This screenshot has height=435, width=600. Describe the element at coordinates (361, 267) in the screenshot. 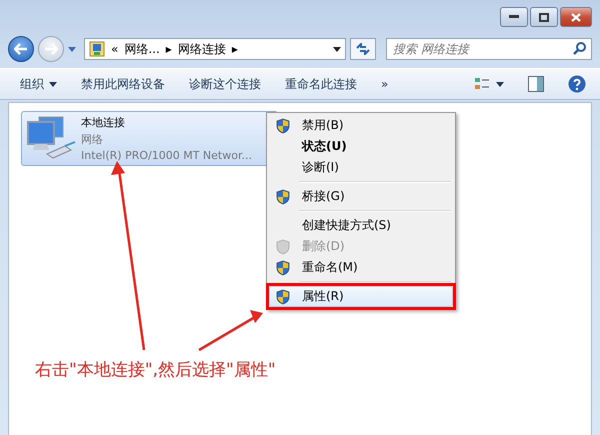

I see `menu-item: 重命名(M)` at that location.